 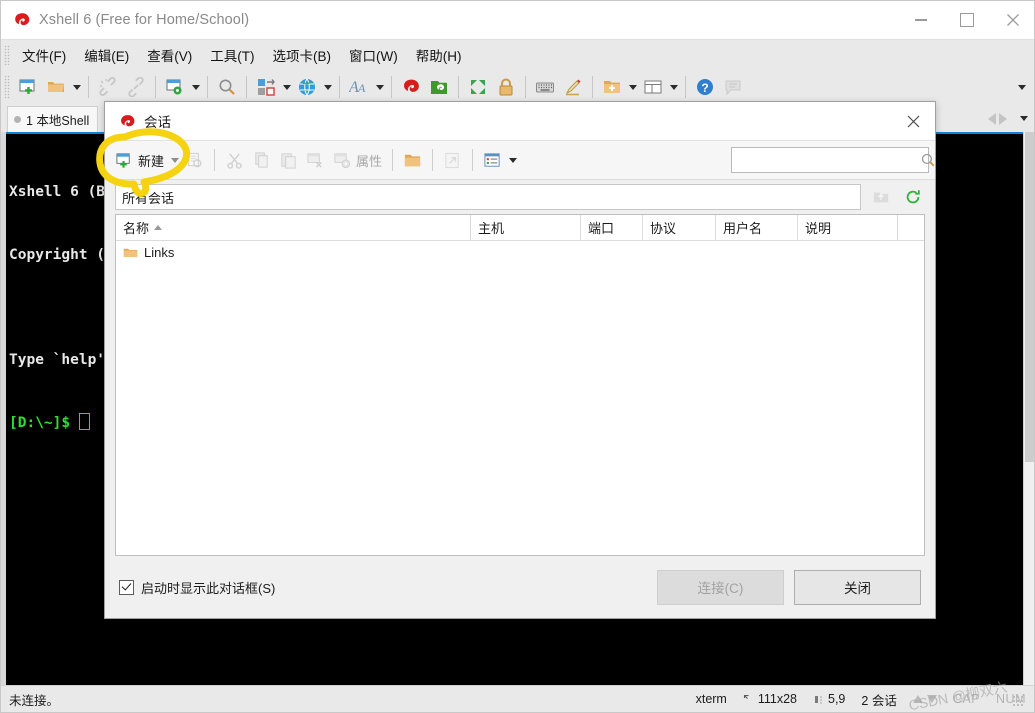 What do you see at coordinates (653, 87) in the screenshot?
I see `layout-icon` at bounding box center [653, 87].